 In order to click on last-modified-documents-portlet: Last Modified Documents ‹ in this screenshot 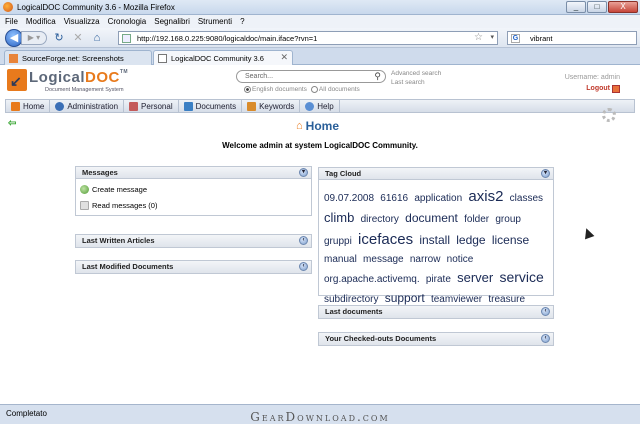, I will do `click(193, 267)`.